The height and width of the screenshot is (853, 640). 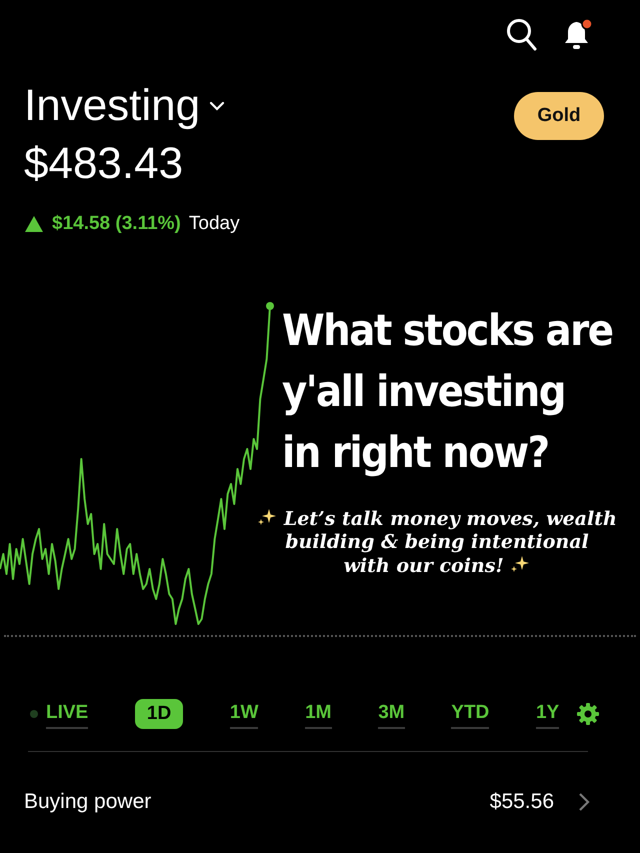 What do you see at coordinates (104, 164) in the screenshot?
I see `portfolio-balance: $483.43` at bounding box center [104, 164].